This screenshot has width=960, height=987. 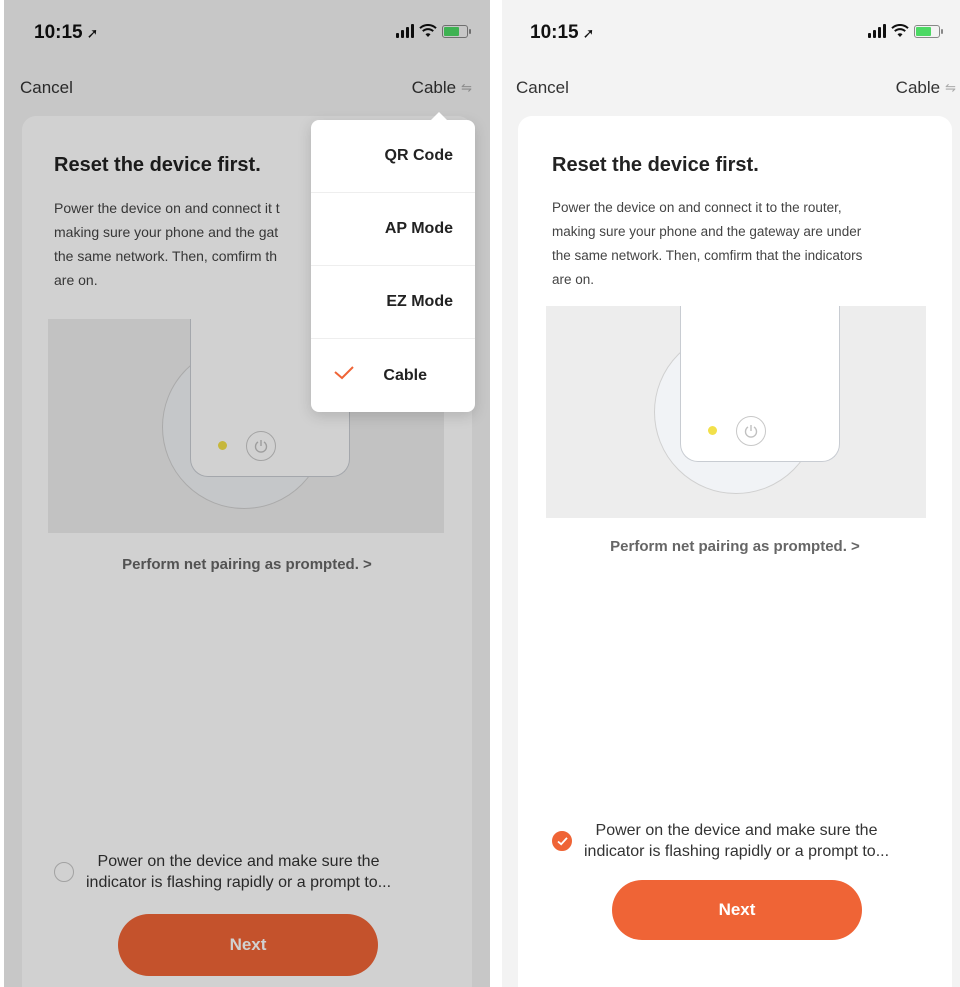 What do you see at coordinates (542, 88) in the screenshot?
I see `cancel-button: Cancel` at bounding box center [542, 88].